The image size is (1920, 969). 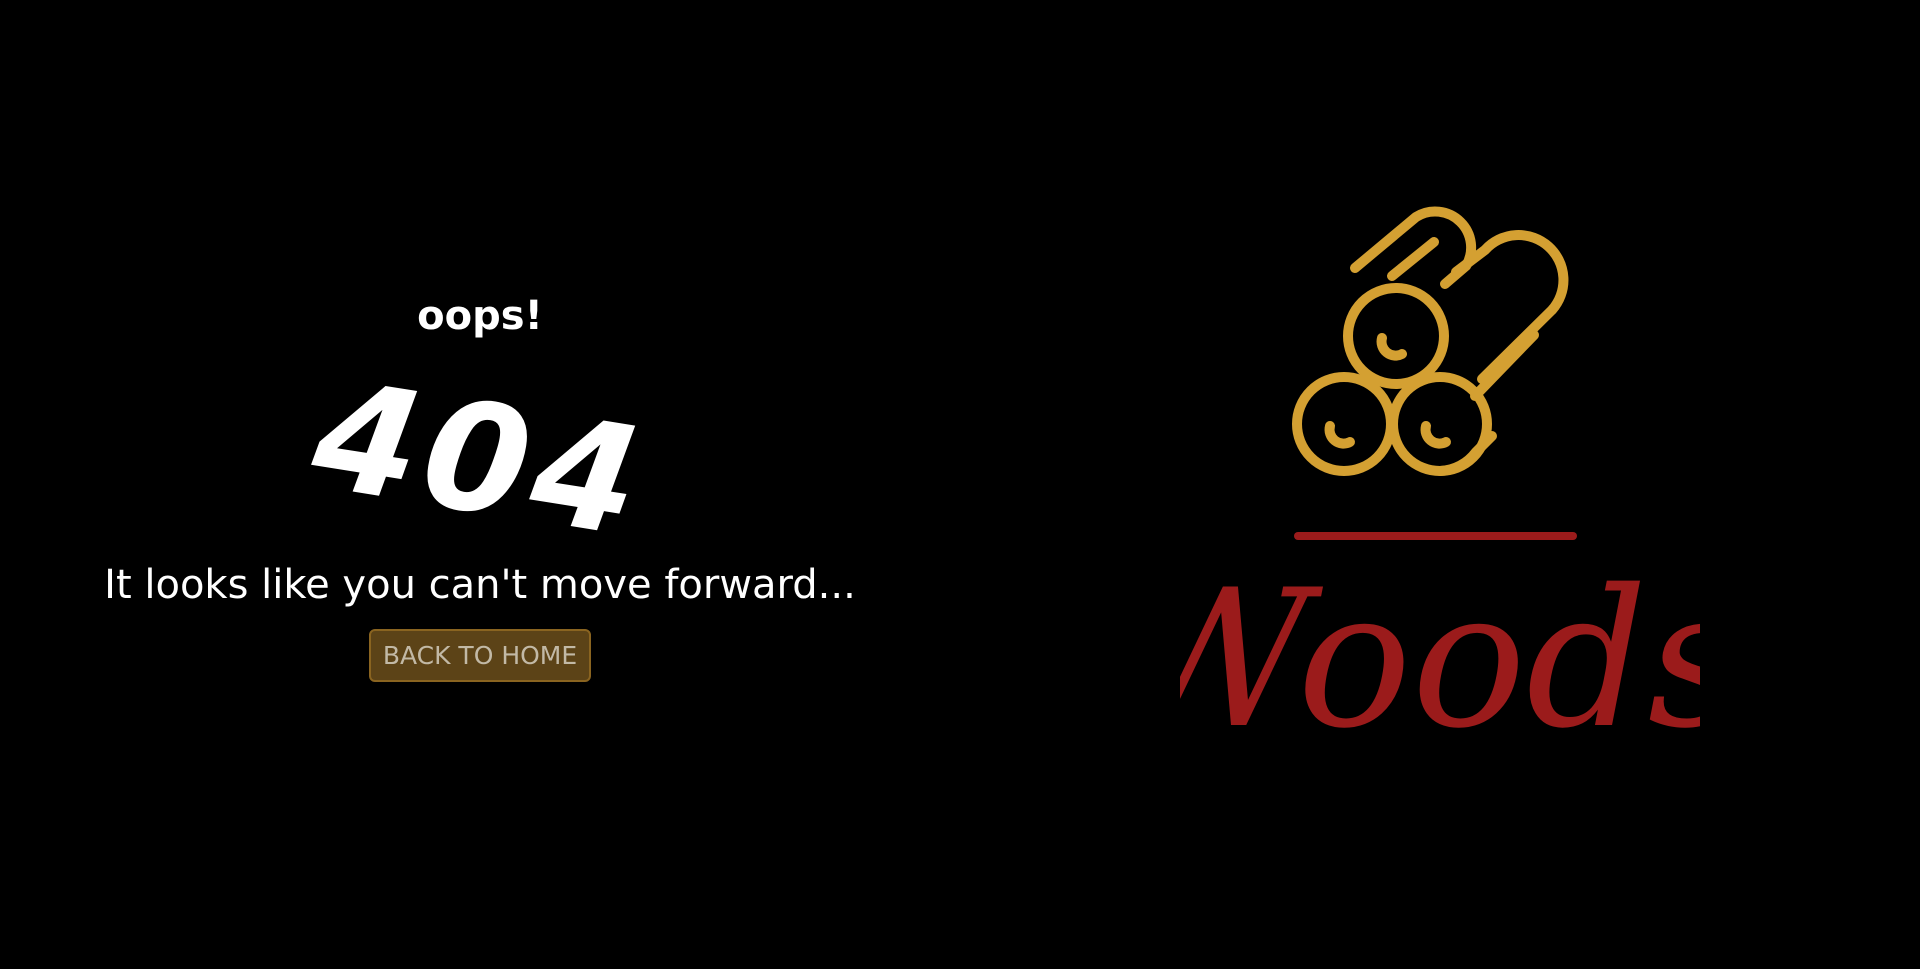 I want to click on back-to-home-button: BACK TO HOME, so click(x=480, y=655).